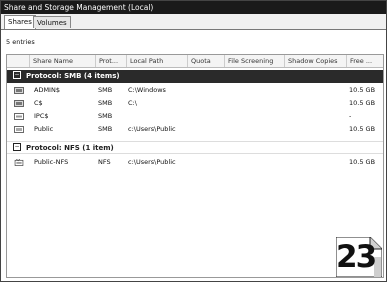  What do you see at coordinates (195, 162) in the screenshot?
I see `table-row: Public-NFS NFS c:\Users\Public 10.5 GB` at bounding box center [195, 162].